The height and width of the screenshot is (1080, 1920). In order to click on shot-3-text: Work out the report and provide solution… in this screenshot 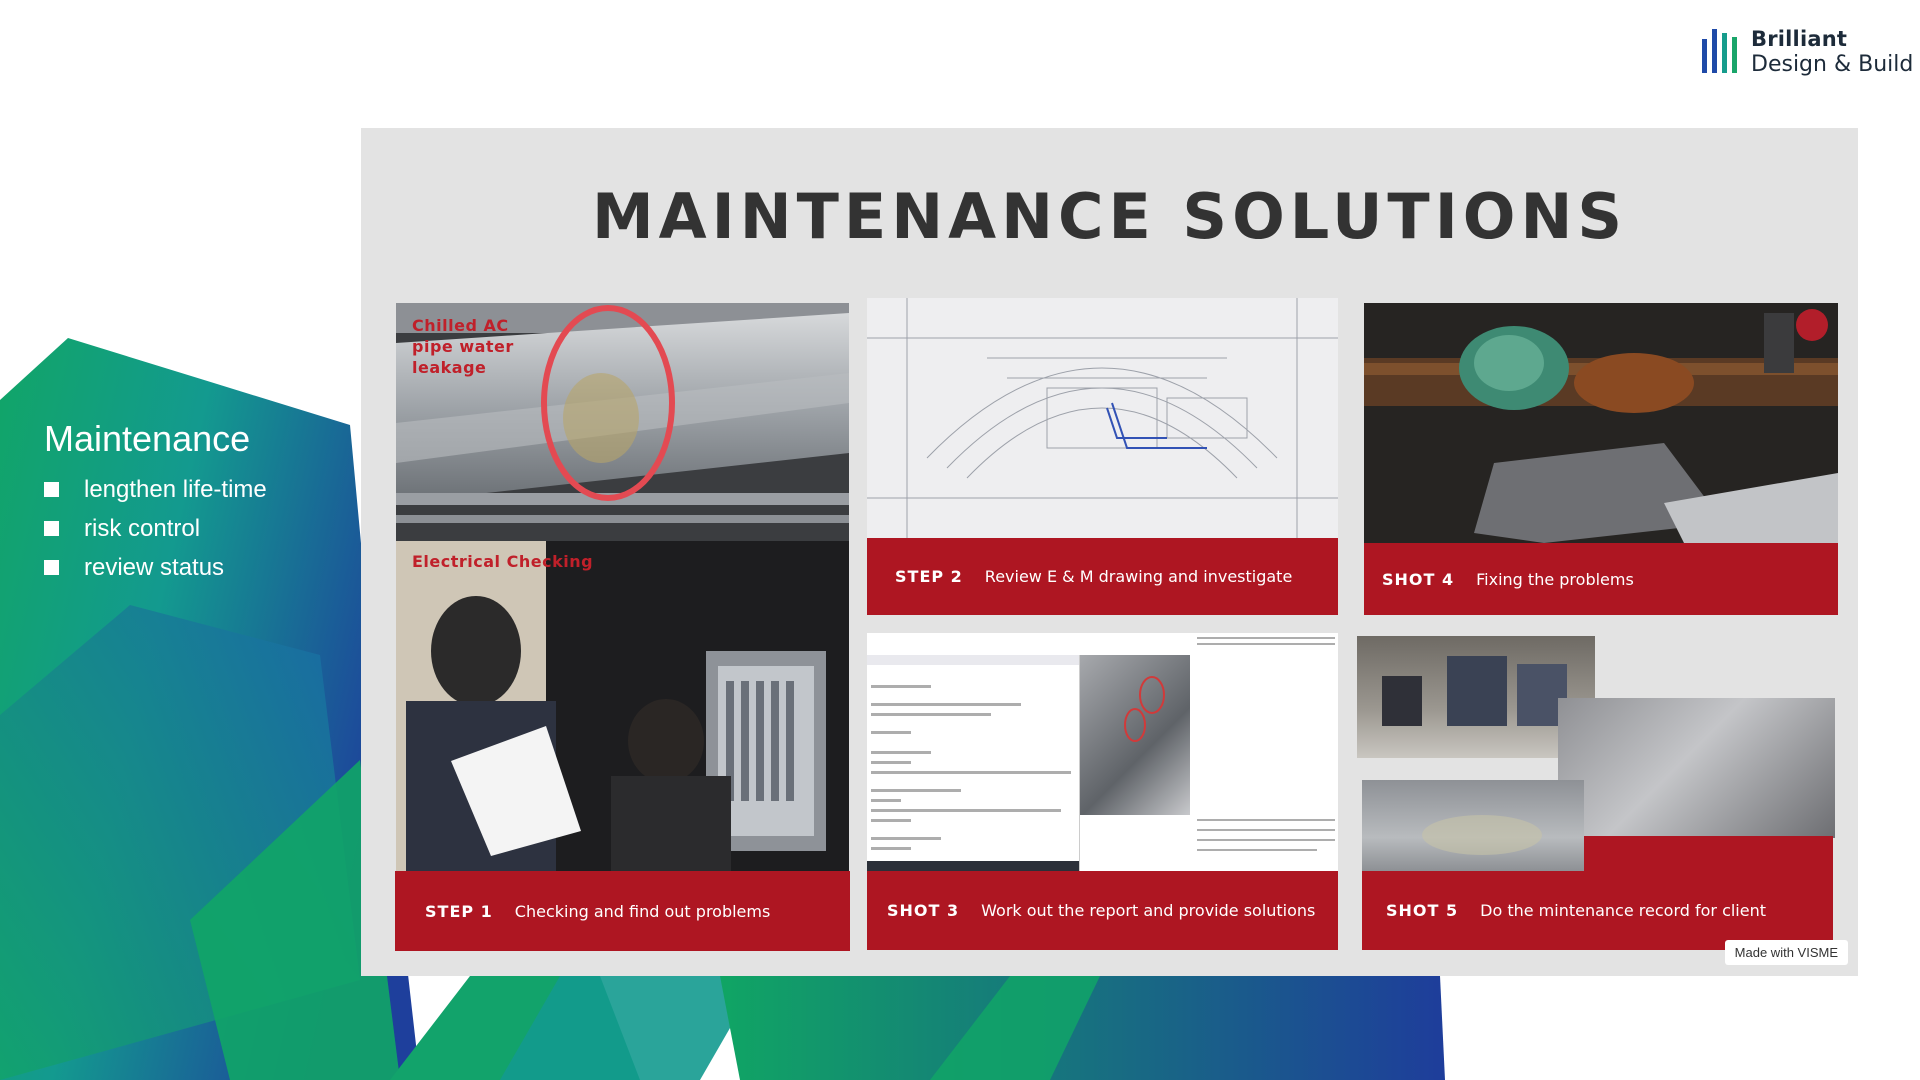, I will do `click(1148, 910)`.